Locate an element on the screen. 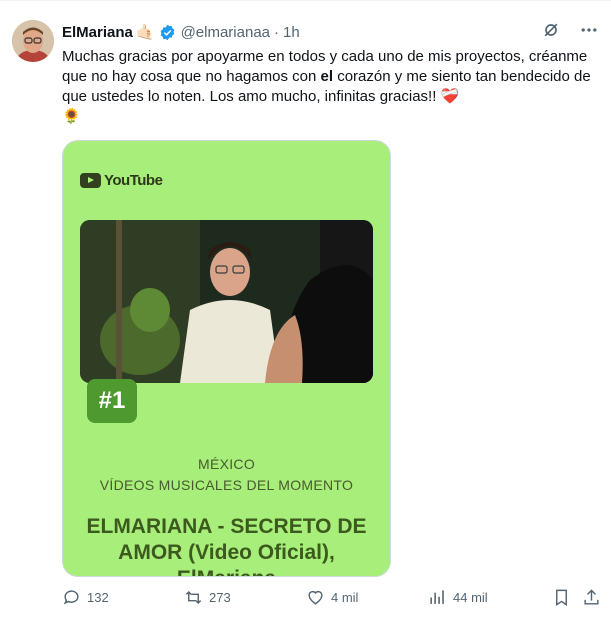 This screenshot has height=620, width=611. share-button is located at coordinates (591, 597).